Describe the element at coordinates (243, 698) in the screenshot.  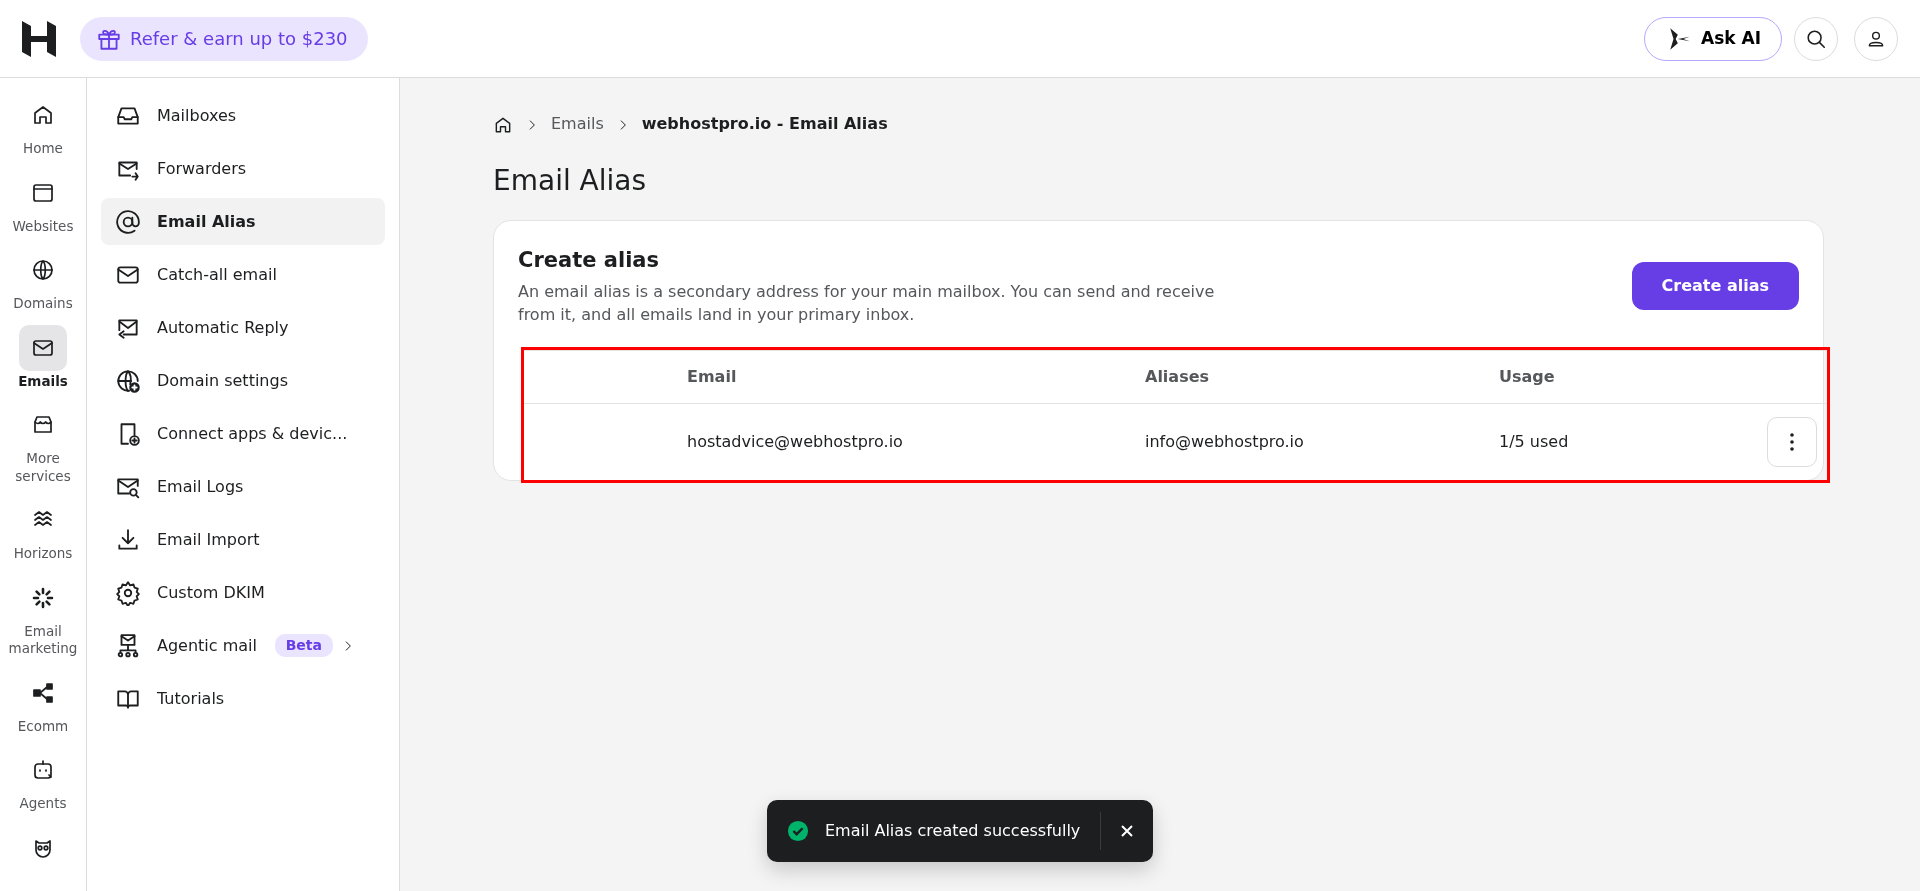
I see `menu-item: Tutorials` at that location.